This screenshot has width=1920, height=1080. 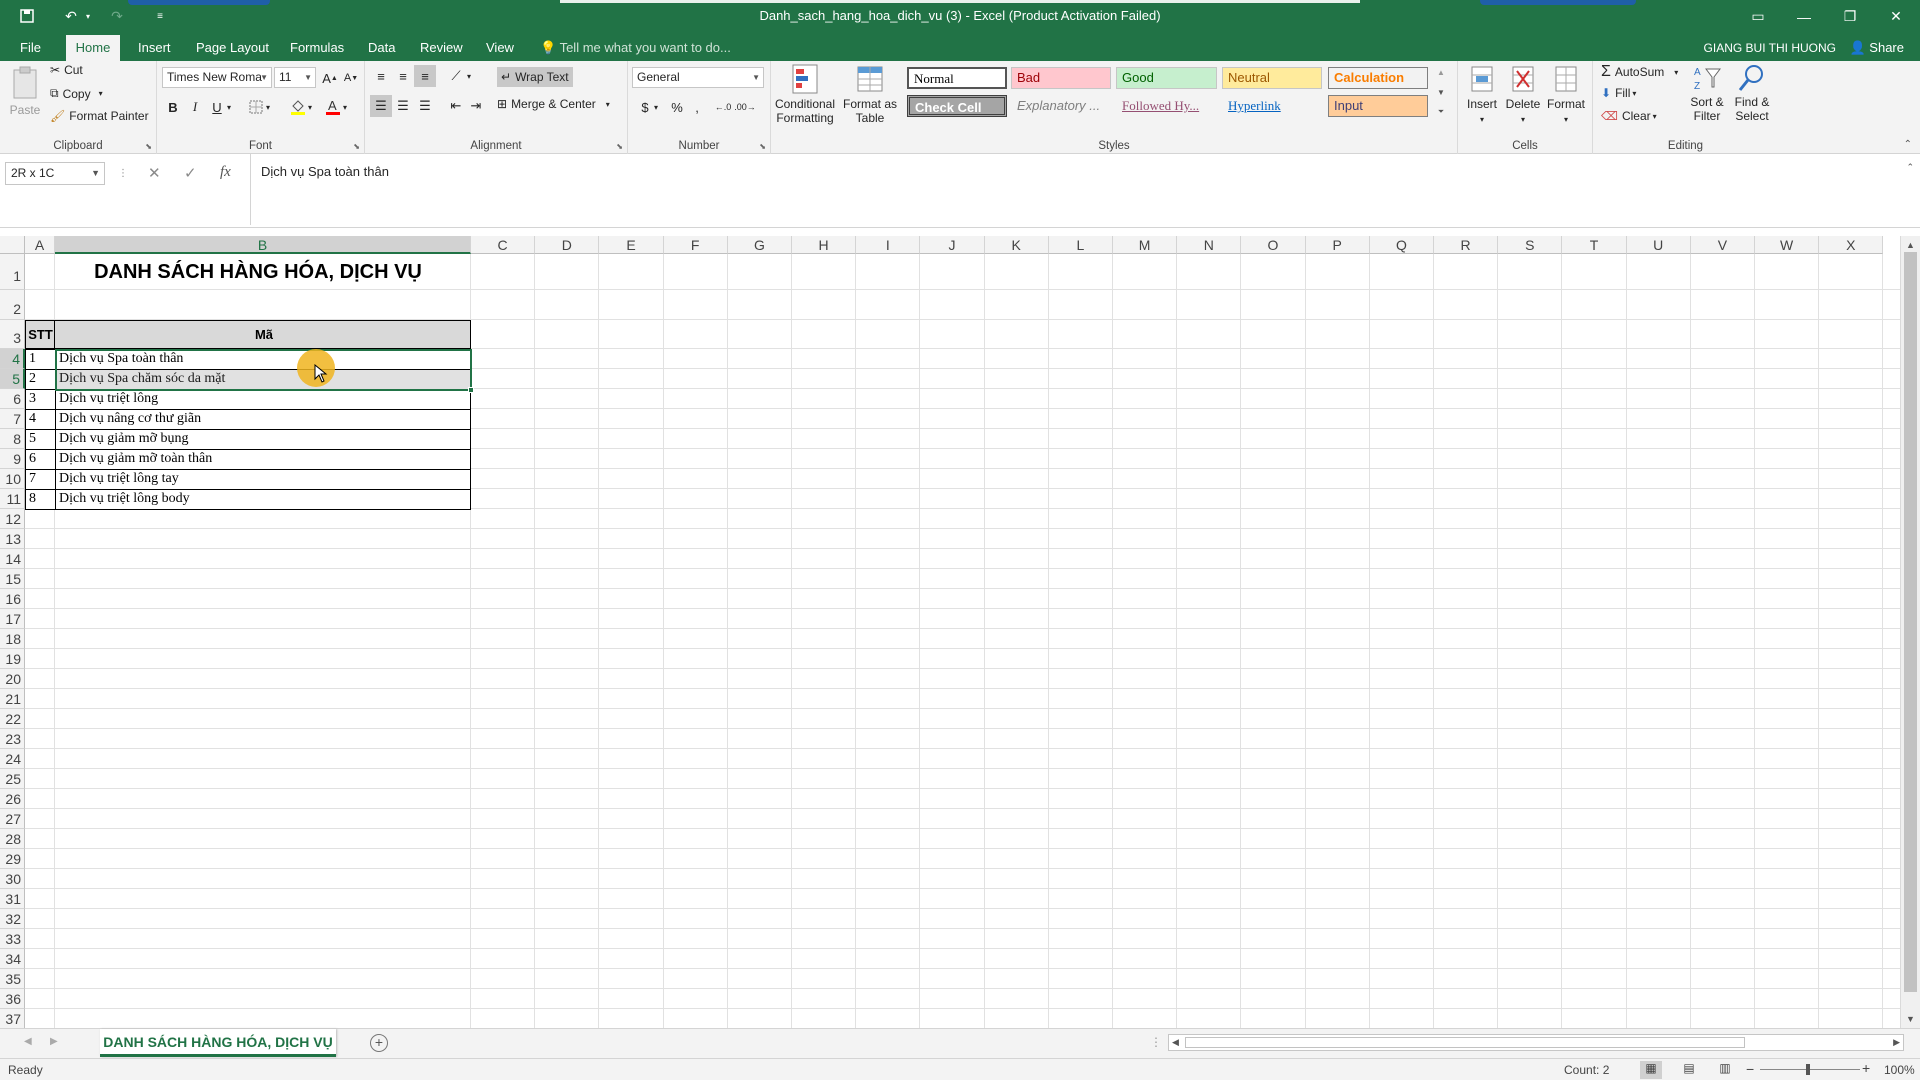 What do you see at coordinates (1866, 1068) in the screenshot?
I see `zoom-in-icon: +` at bounding box center [1866, 1068].